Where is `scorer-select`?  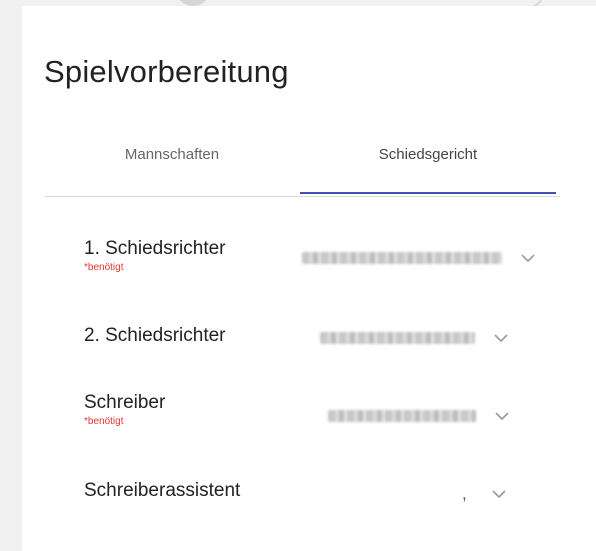 scorer-select is located at coordinates (419, 416).